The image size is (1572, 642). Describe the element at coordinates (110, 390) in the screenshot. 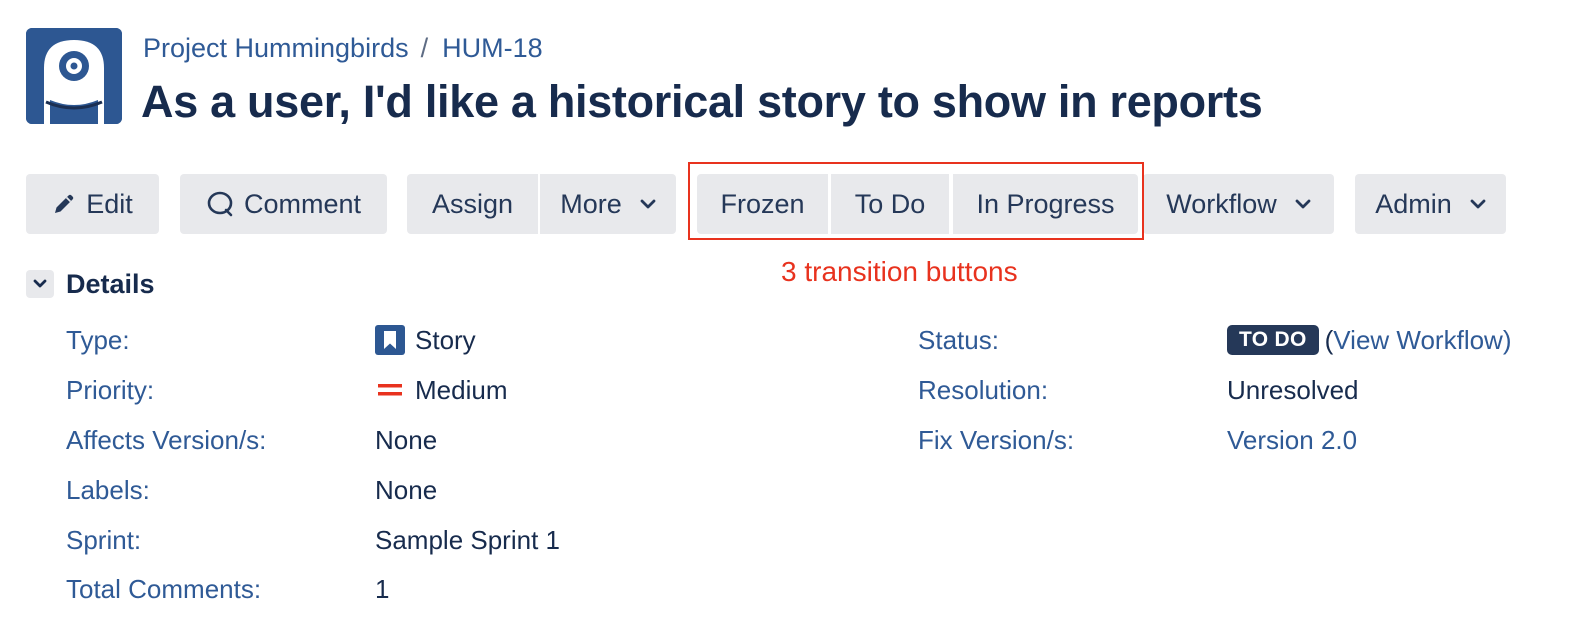

I see `priority-label: Priority:` at that location.